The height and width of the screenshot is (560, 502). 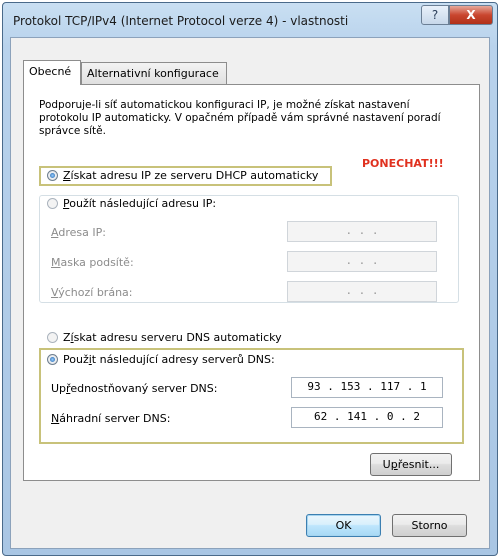 I want to click on cancel-button: Storno, so click(x=429, y=525).